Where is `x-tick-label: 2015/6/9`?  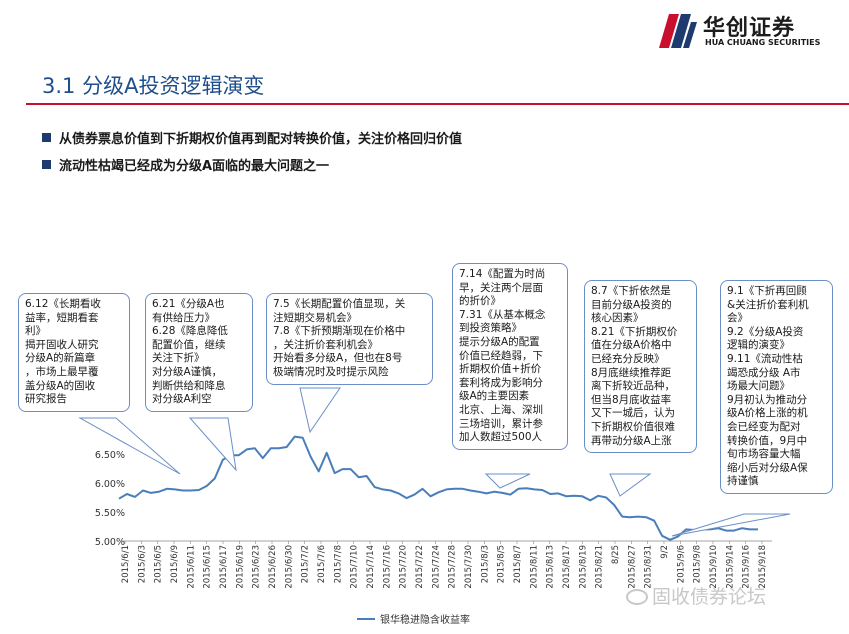
x-tick-label: 2015/6/9 is located at coordinates (175, 564).